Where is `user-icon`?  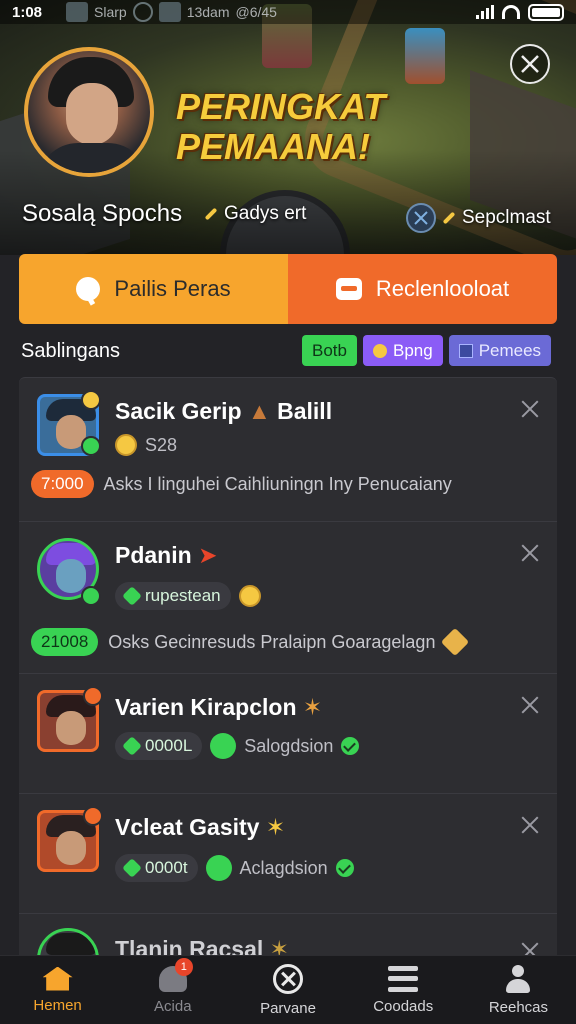
user-icon is located at coordinates (518, 978).